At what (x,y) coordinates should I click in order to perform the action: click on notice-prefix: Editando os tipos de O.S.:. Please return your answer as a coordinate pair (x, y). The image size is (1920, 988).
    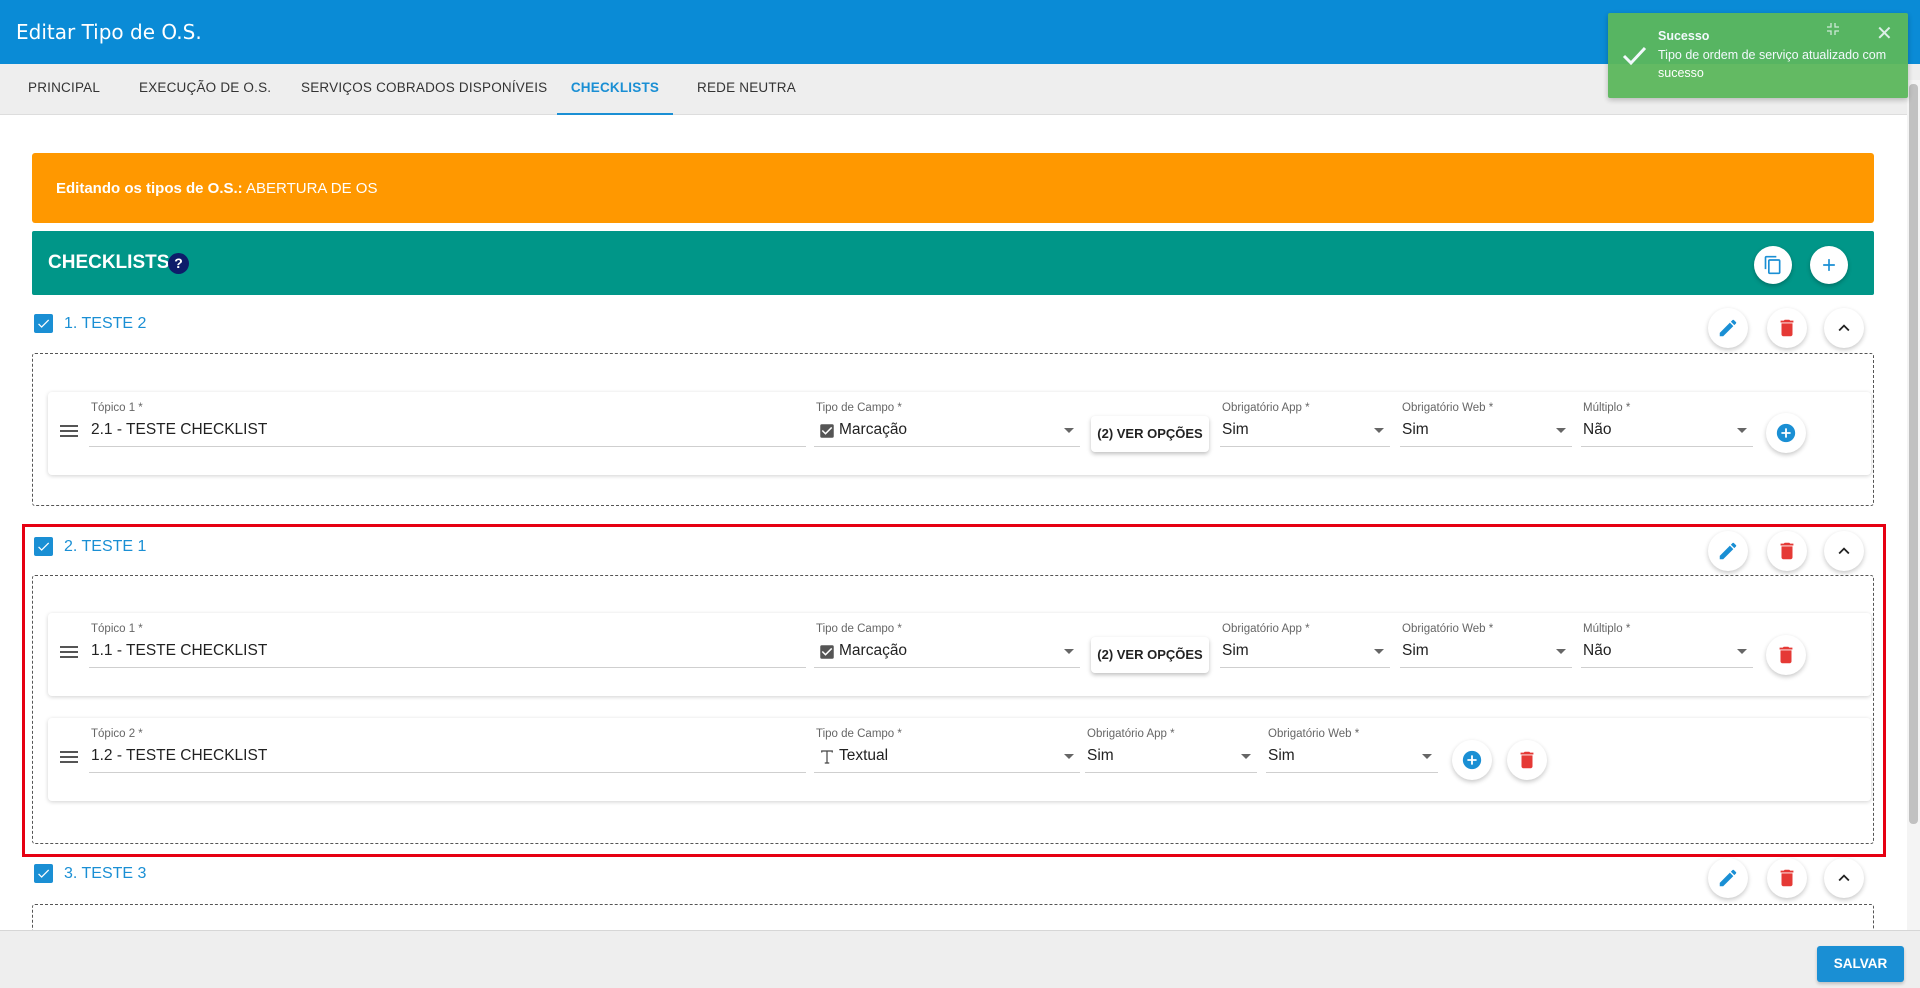
    Looking at the image, I should click on (149, 188).